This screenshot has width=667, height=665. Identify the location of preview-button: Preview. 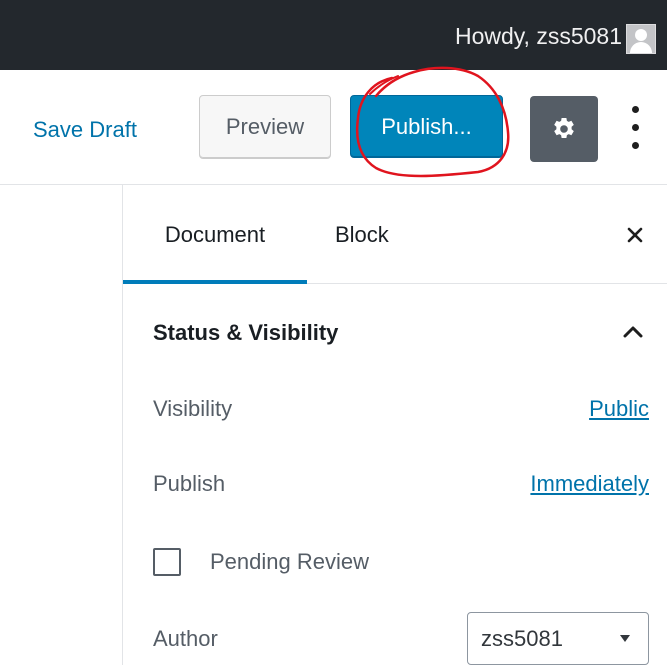
(265, 127).